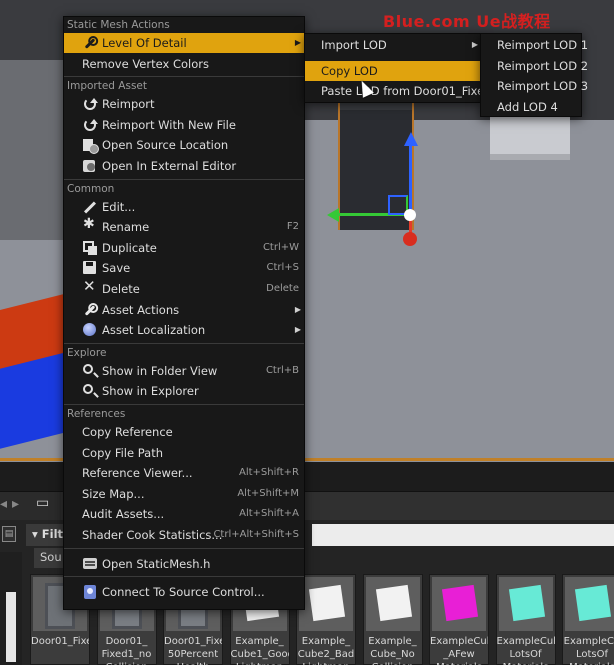 The width and height of the screenshot is (614, 665). What do you see at coordinates (11, 627) in the screenshot?
I see `rail-scrollbar` at bounding box center [11, 627].